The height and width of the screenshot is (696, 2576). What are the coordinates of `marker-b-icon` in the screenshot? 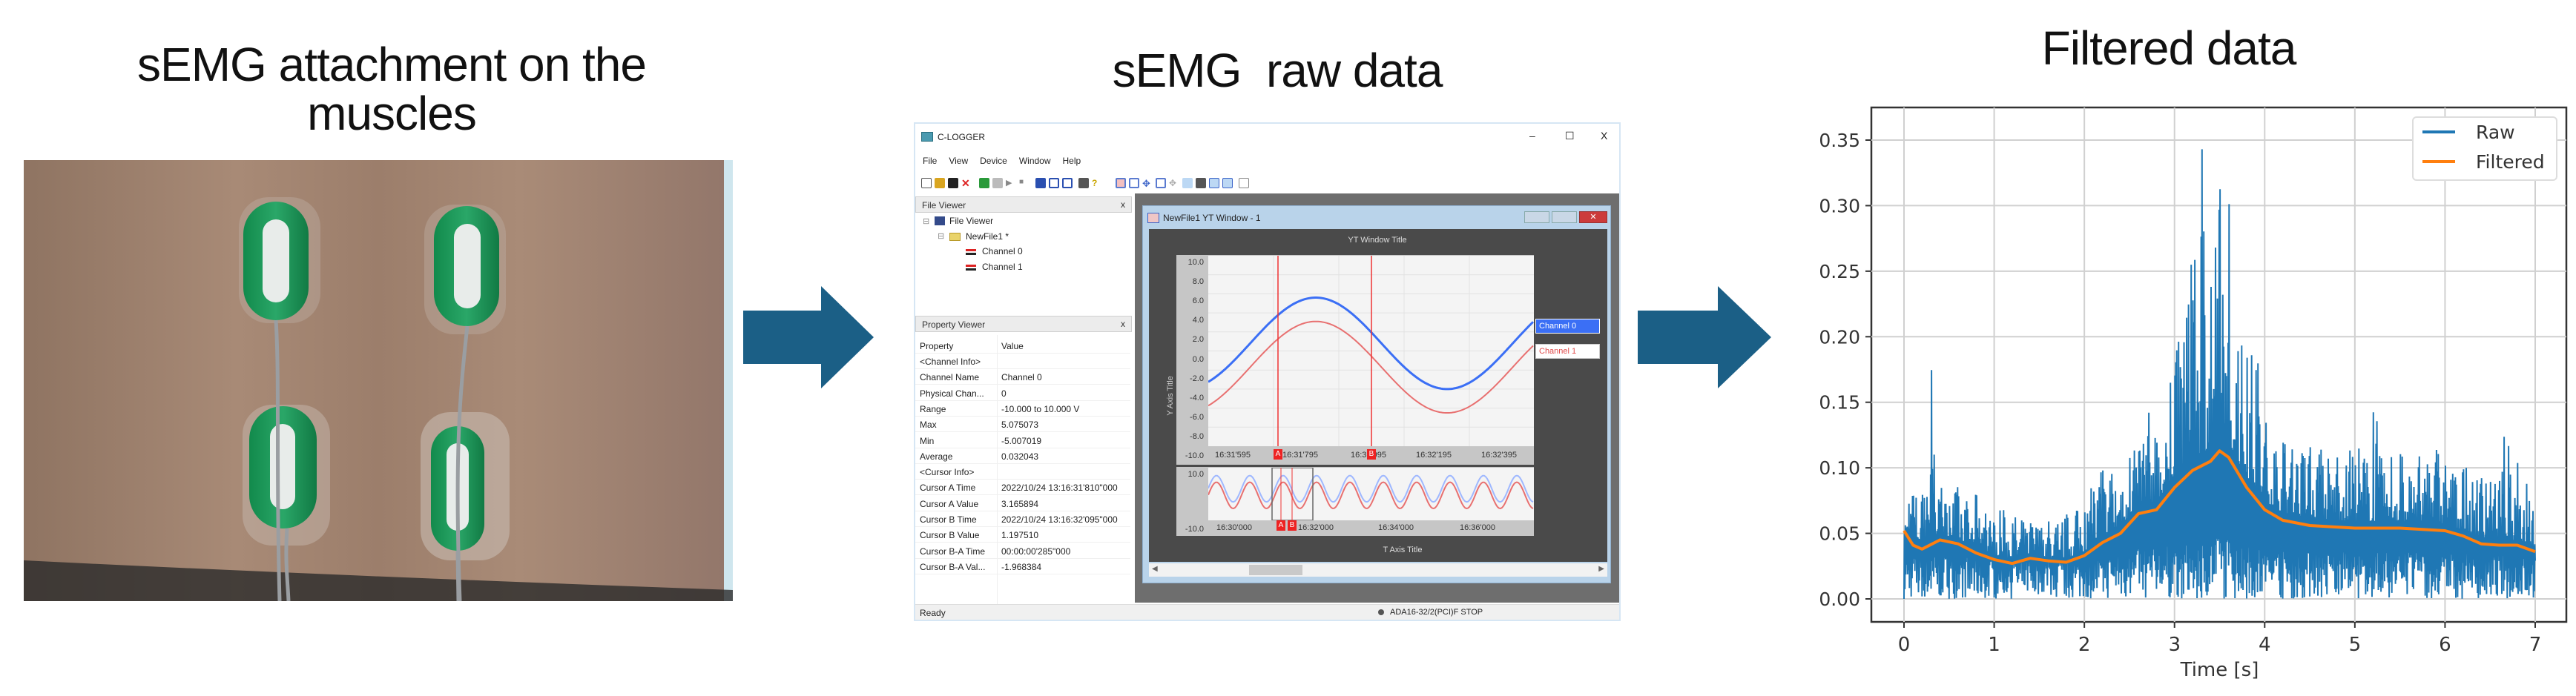 It's located at (1227, 183).